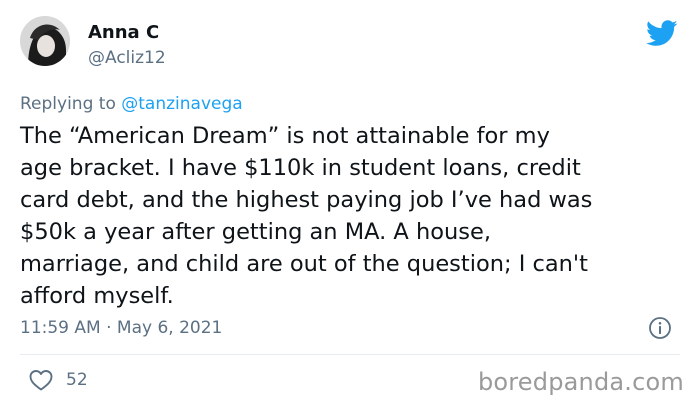 Image resolution: width=700 pixels, height=409 pixels. I want to click on tweet-timestamp-link: 11:59 AM · May 6, 2021, so click(121, 328).